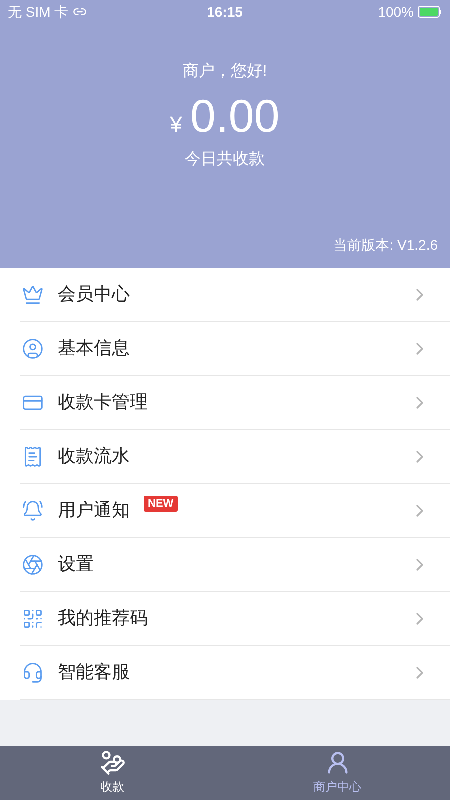  I want to click on menu-label: 会员中心, so click(94, 294).